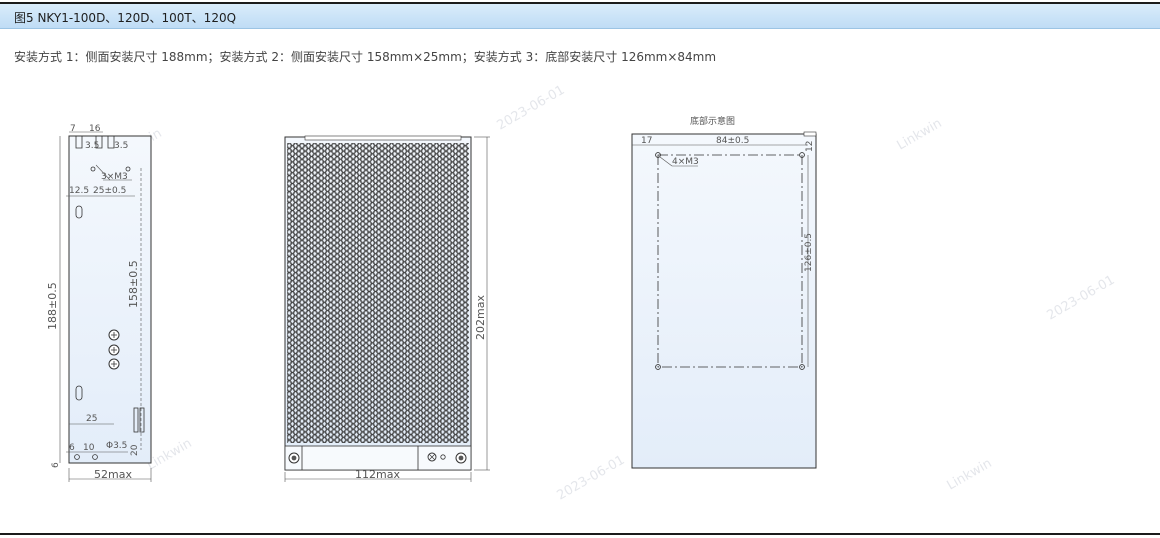 This screenshot has width=1160, height=538. I want to click on dim-6-vertical: 6, so click(56, 465).